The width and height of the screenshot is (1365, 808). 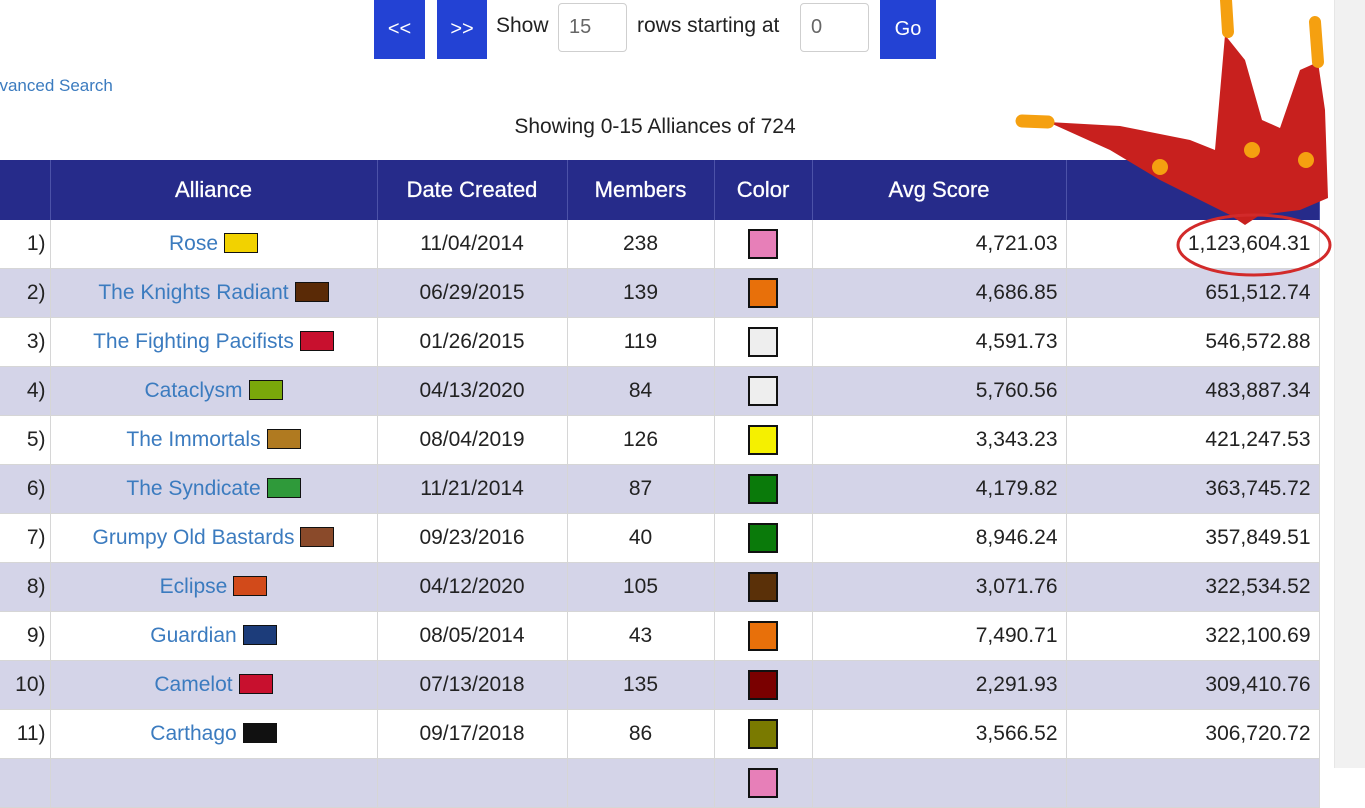 What do you see at coordinates (655, 126) in the screenshot?
I see `results-summary: Showing 0-15 Alliances of 724` at bounding box center [655, 126].